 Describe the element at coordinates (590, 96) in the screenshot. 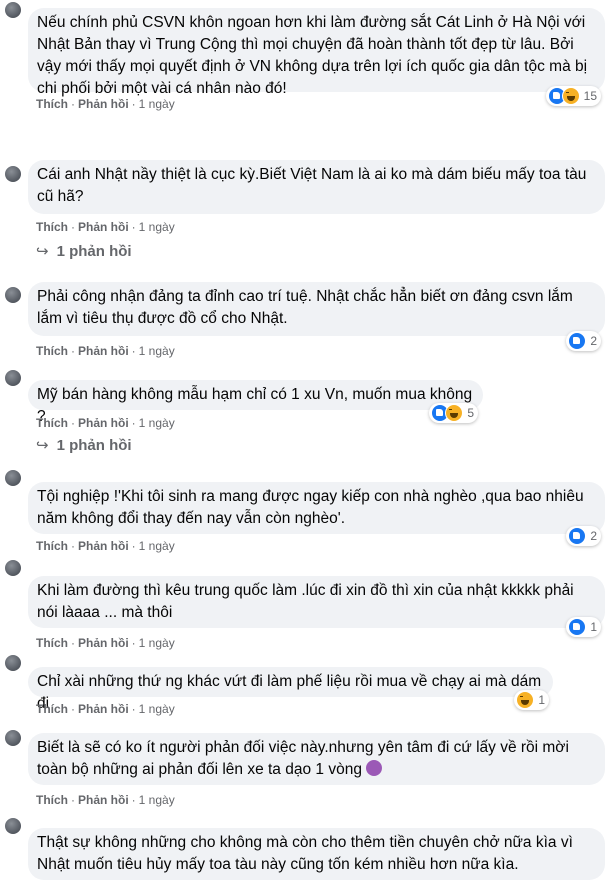

I see `reaction-count: 15` at that location.